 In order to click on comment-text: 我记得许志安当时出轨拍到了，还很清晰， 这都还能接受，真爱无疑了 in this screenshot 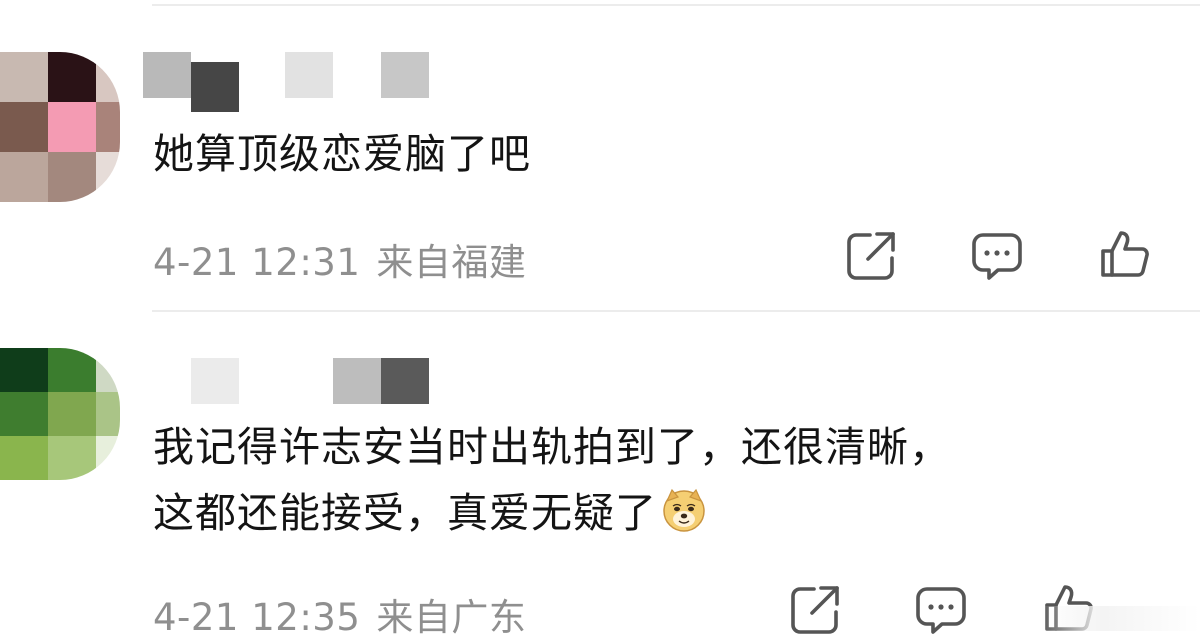, I will do `click(552, 480)`.